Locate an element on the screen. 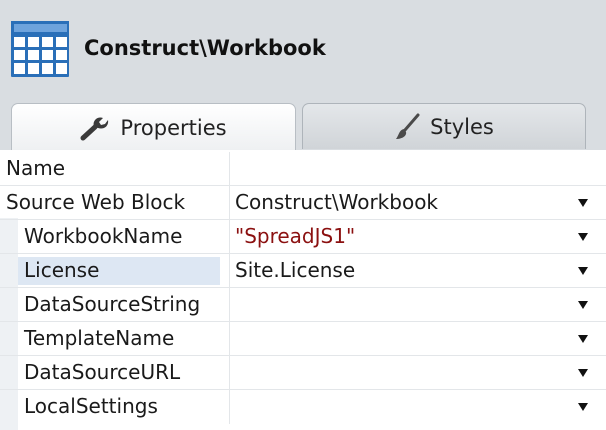 The width and height of the screenshot is (606, 430). property-row-workbookname: WorkbookName "SpreadJS1" is located at coordinates (303, 237).